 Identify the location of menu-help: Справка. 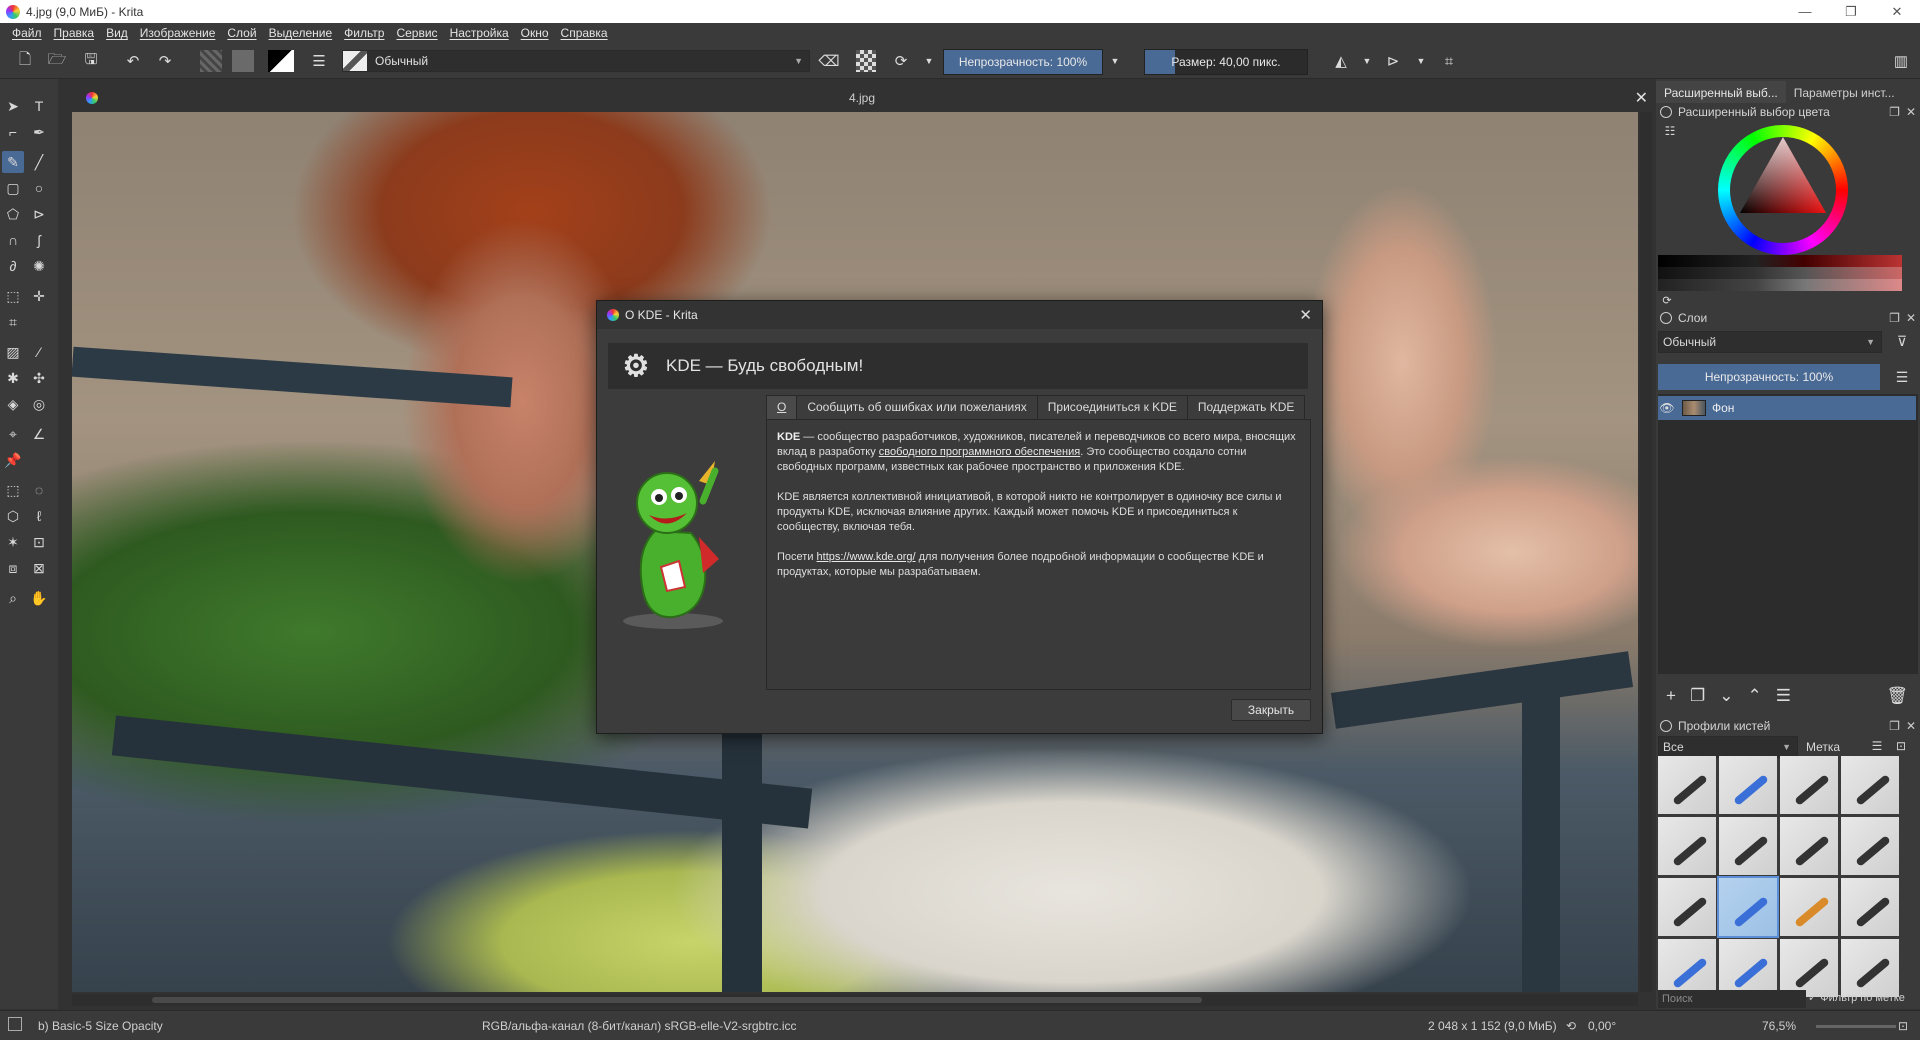
(584, 33).